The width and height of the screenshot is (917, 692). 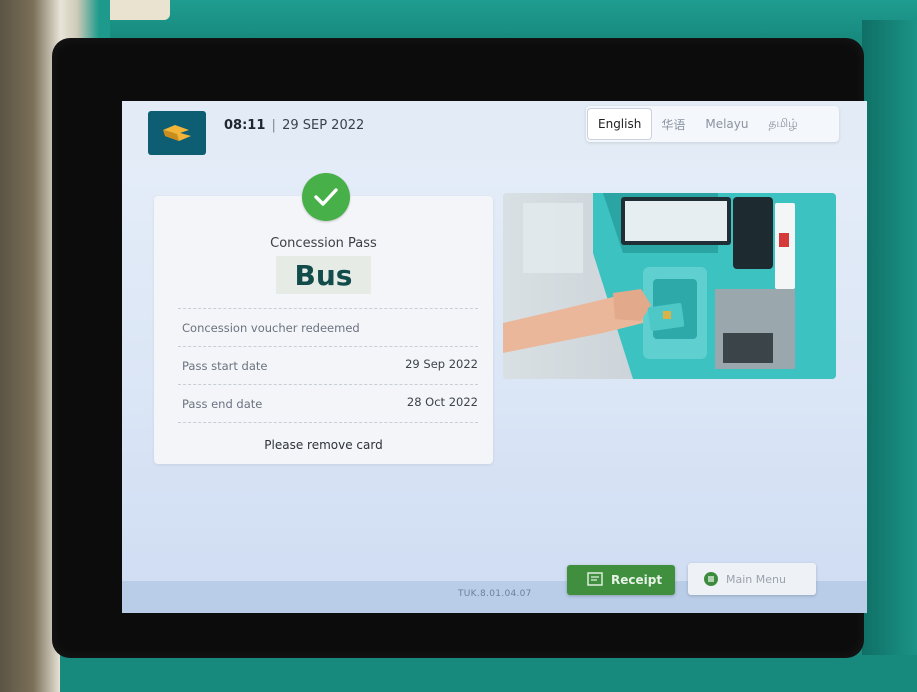 What do you see at coordinates (726, 124) in the screenshot?
I see `language-malay-button: Melayu` at bounding box center [726, 124].